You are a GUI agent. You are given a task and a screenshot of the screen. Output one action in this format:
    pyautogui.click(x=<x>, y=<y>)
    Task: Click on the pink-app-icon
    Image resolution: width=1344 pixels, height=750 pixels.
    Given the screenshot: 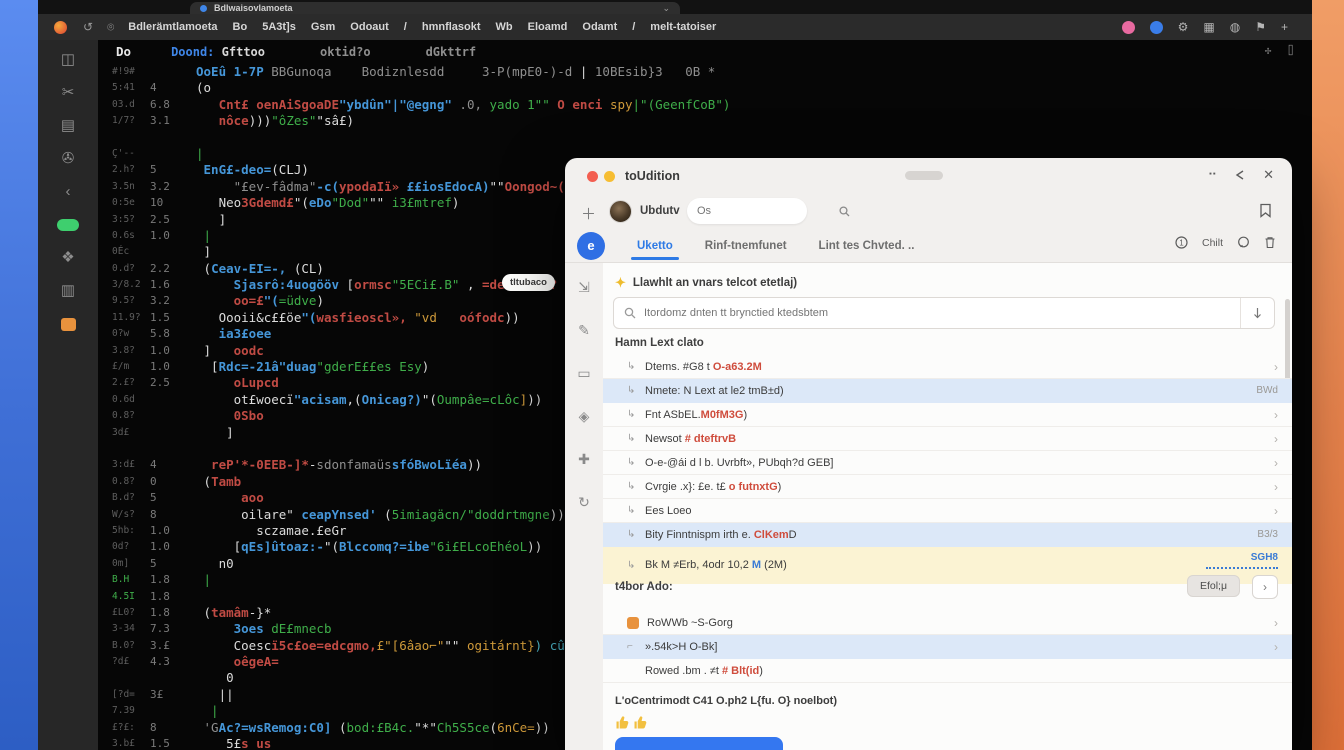 What is the action you would take?
    pyautogui.click(x=1128, y=27)
    